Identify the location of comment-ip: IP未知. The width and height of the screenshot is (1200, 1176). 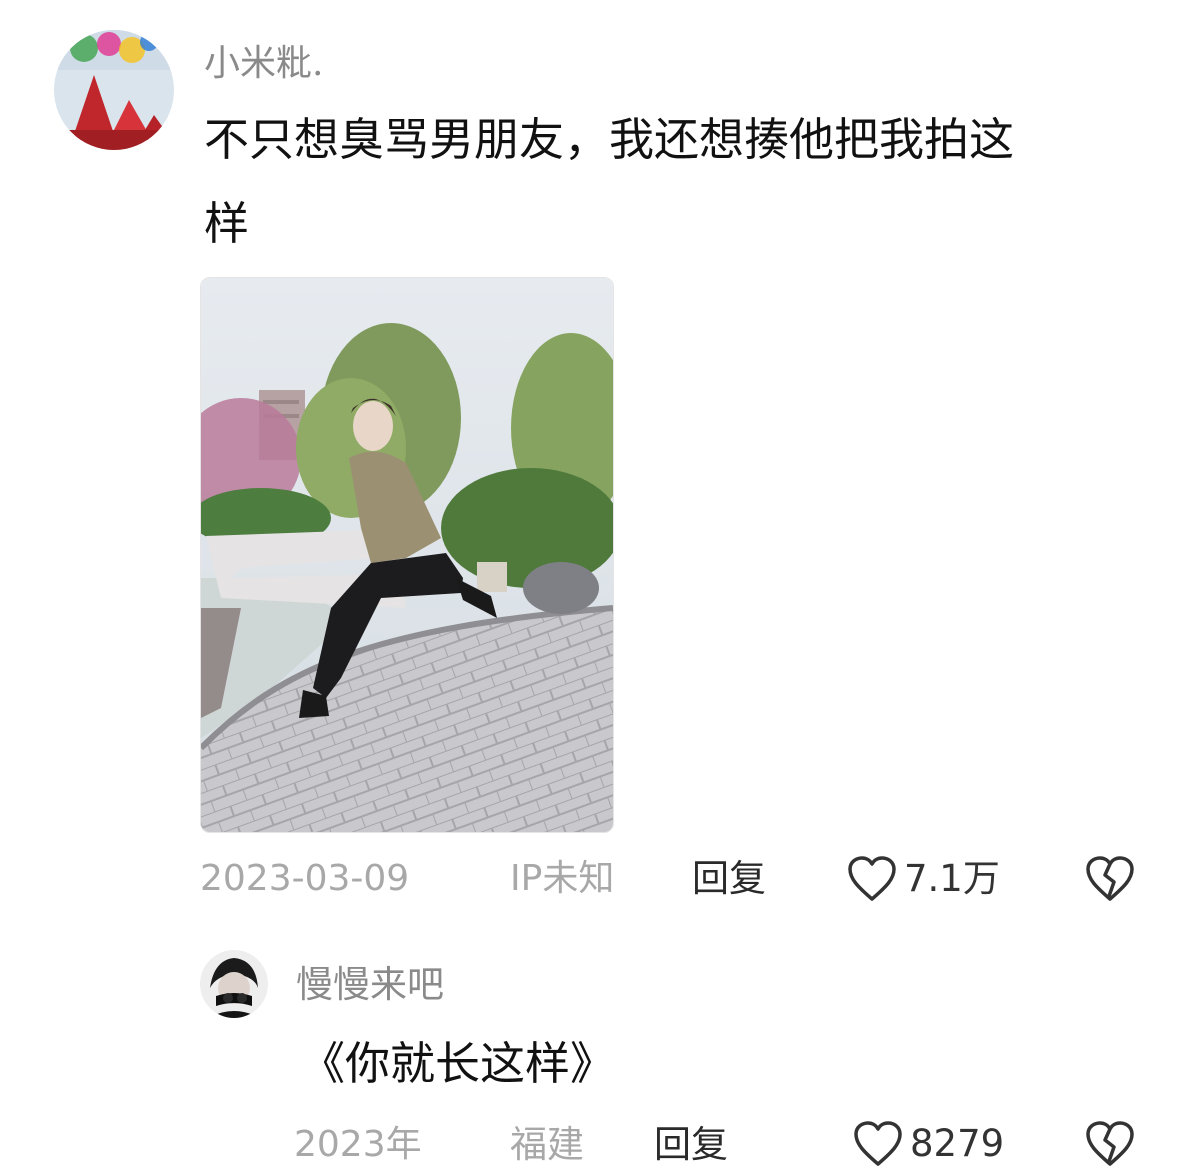
(562, 878).